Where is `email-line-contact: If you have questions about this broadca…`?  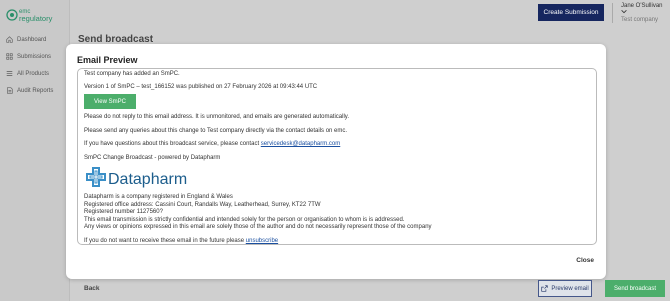 email-line-contact: If you have questions about this broadca… is located at coordinates (337, 145).